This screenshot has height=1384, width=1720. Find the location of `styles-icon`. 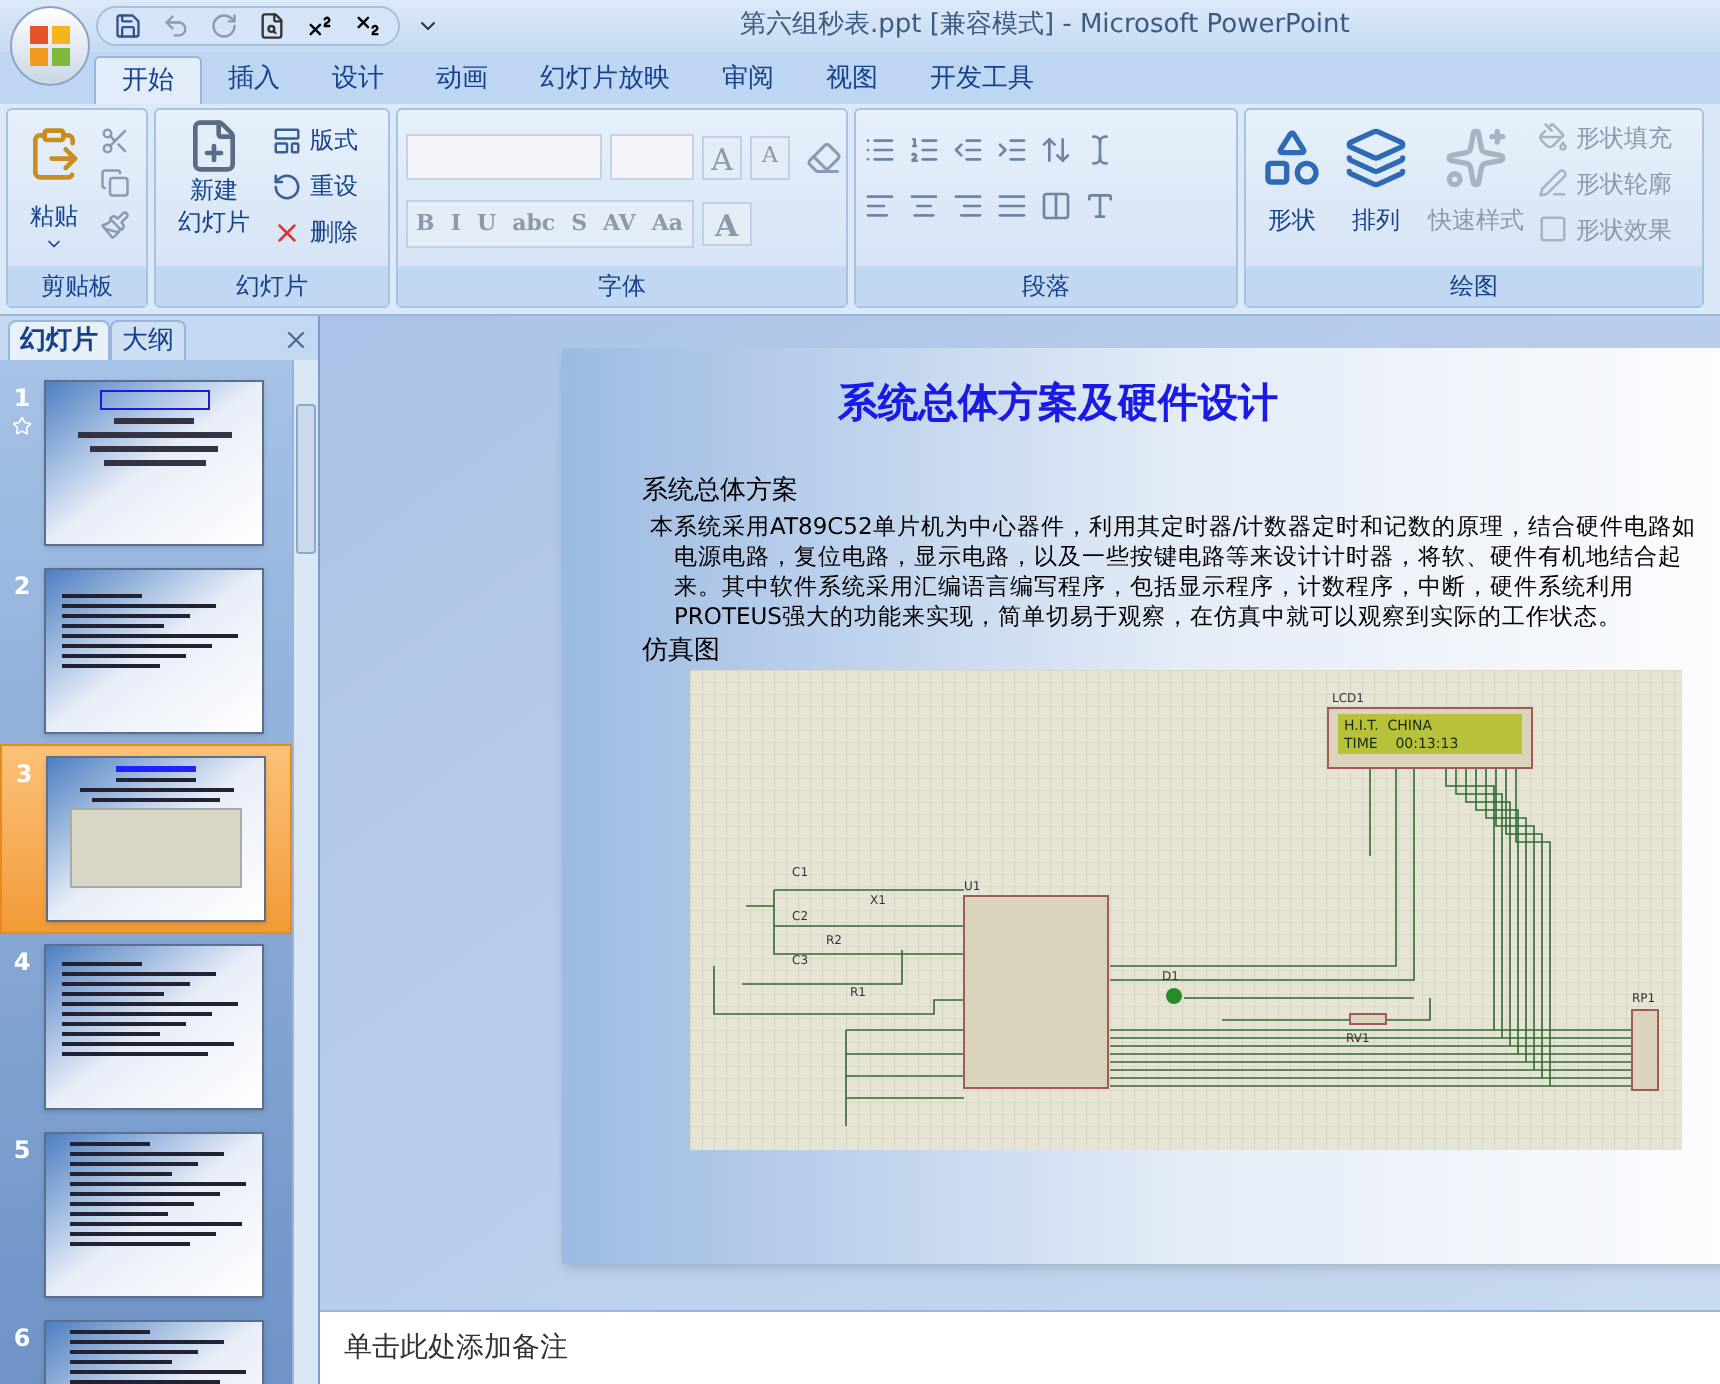

styles-icon is located at coordinates (1476, 158).